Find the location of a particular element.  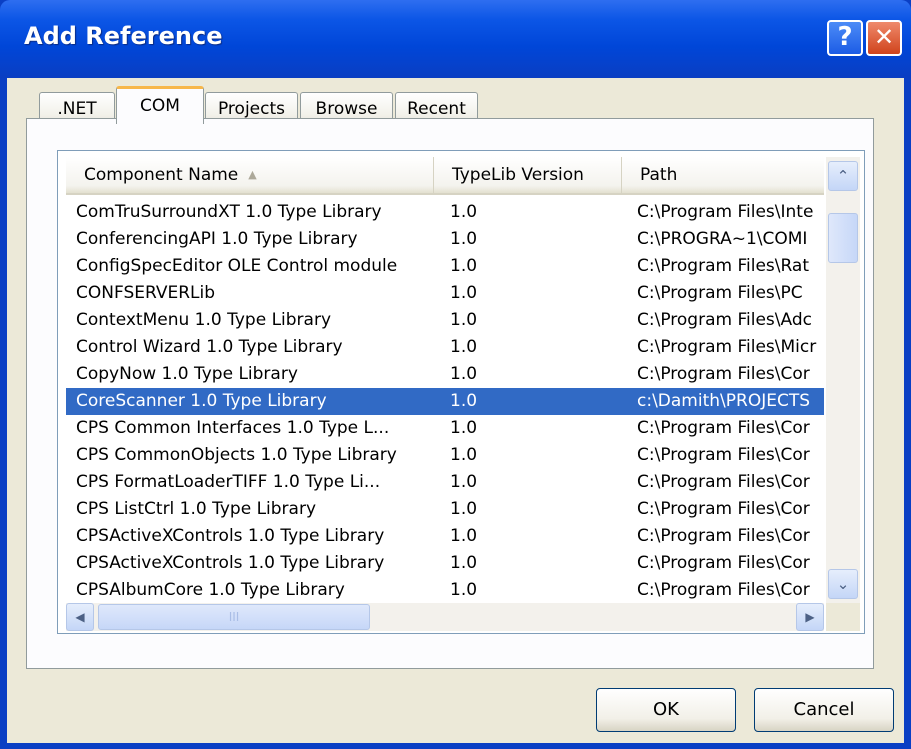

component-name: CopyNow 1.0 Type Library is located at coordinates (187, 374).